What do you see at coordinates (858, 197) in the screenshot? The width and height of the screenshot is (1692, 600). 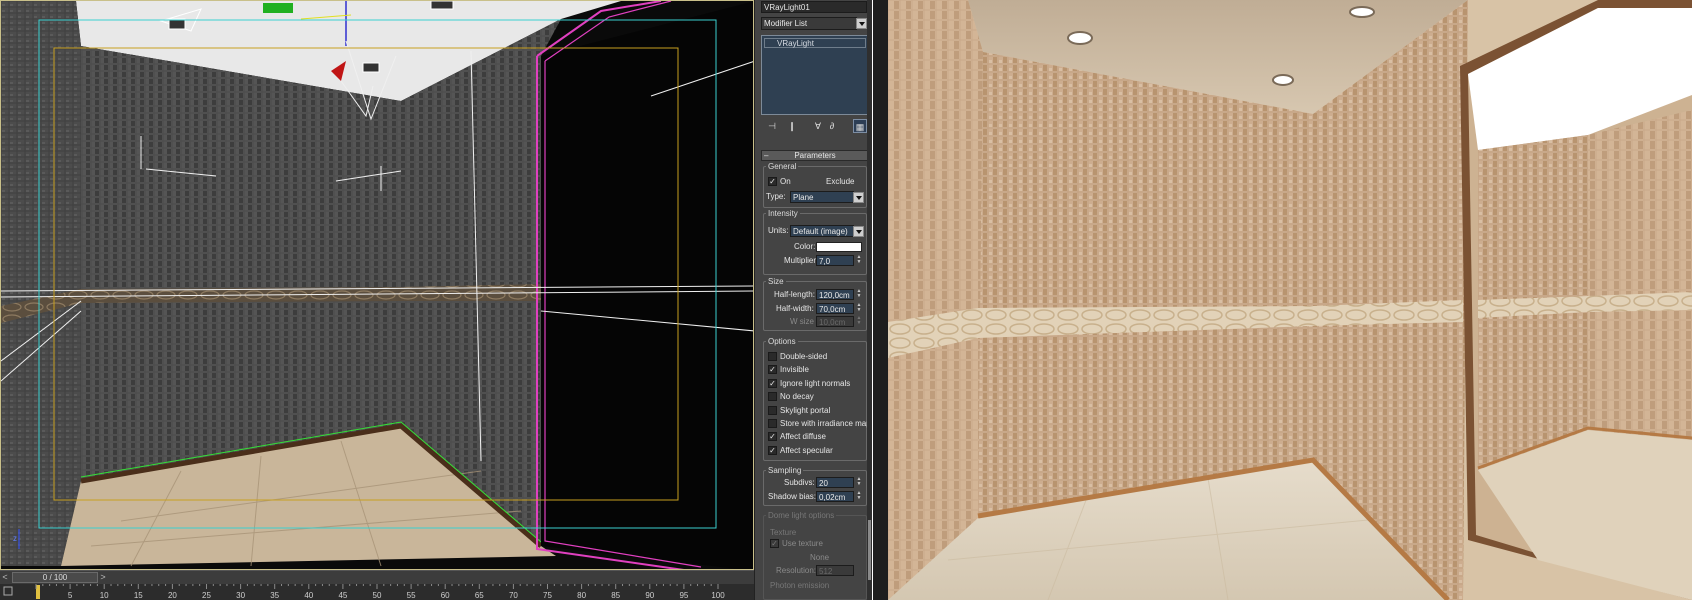 I see `type-dropdown-arrow-icon` at bounding box center [858, 197].